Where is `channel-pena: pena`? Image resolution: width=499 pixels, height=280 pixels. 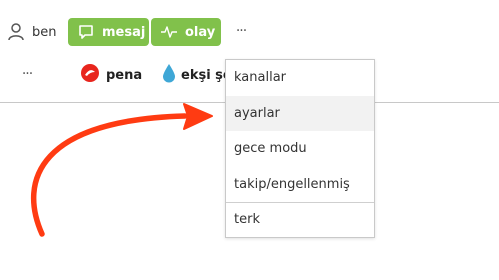 channel-pena: pena is located at coordinates (111, 75).